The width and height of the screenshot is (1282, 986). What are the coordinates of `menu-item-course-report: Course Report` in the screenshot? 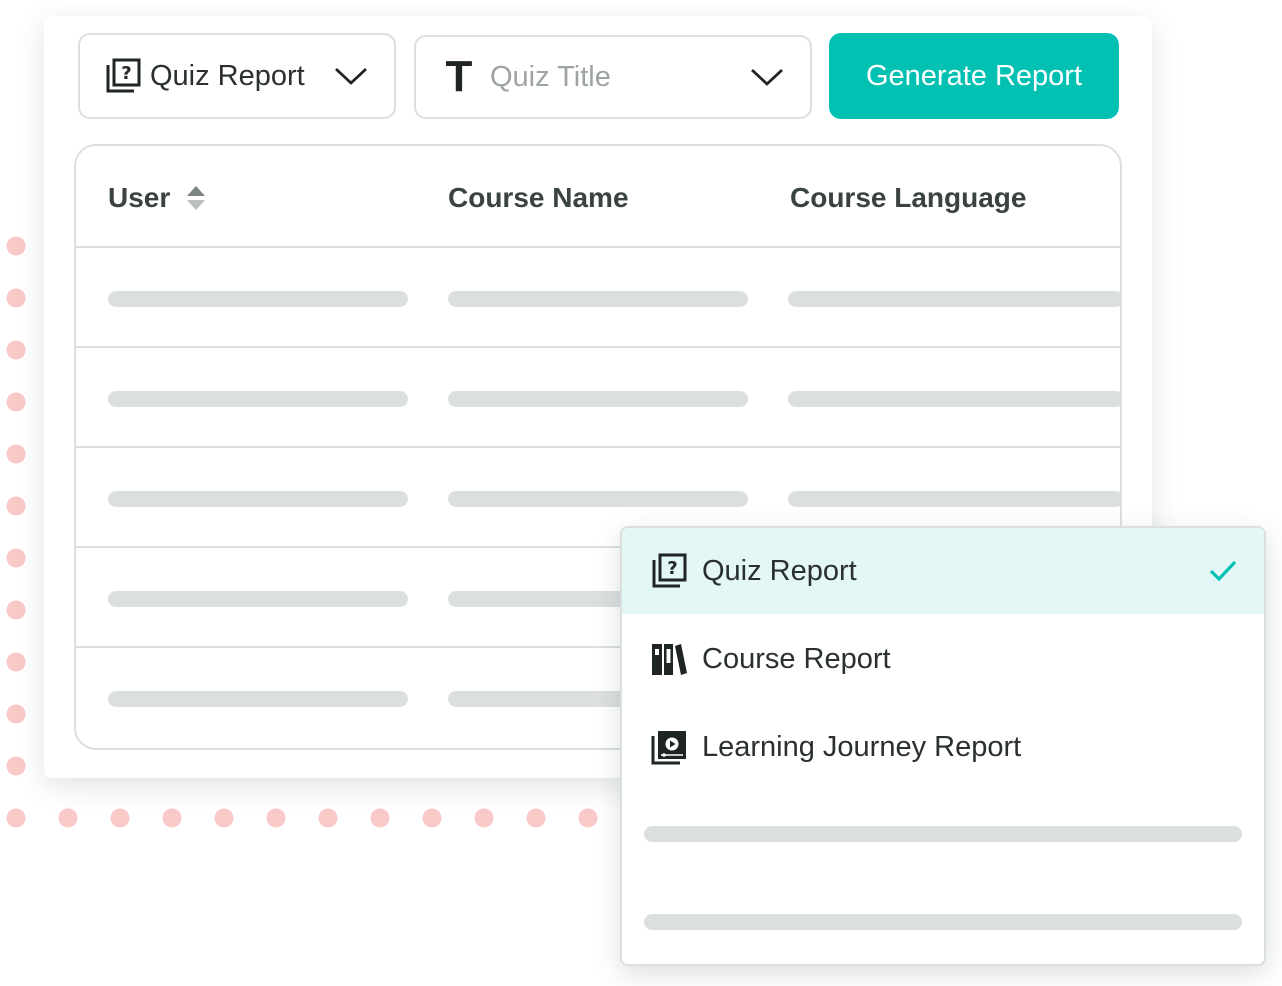 It's located at (943, 659).